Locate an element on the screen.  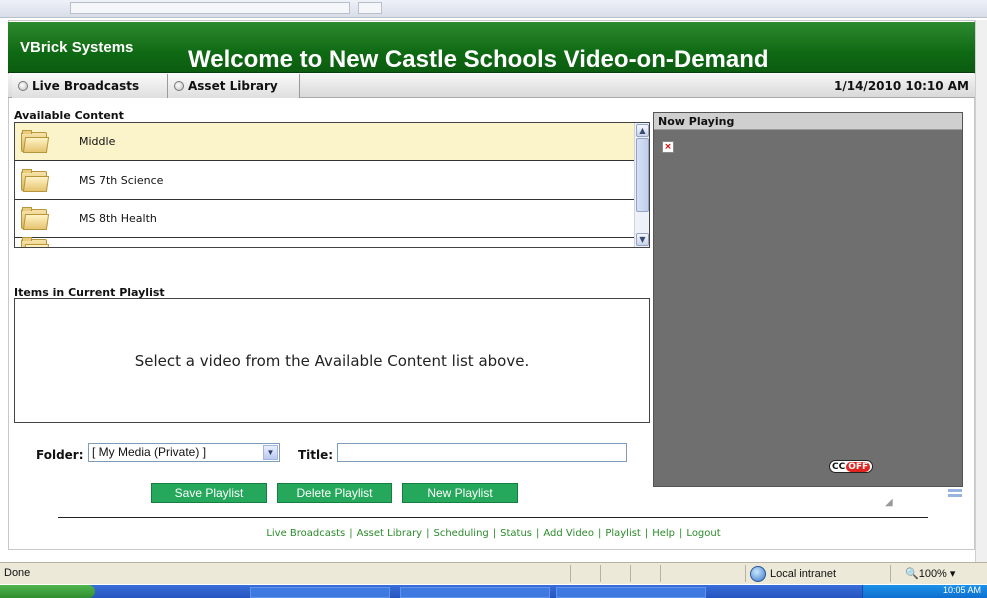
footer-link-live-broadcasts: Live Broadcasts is located at coordinates (305, 533).